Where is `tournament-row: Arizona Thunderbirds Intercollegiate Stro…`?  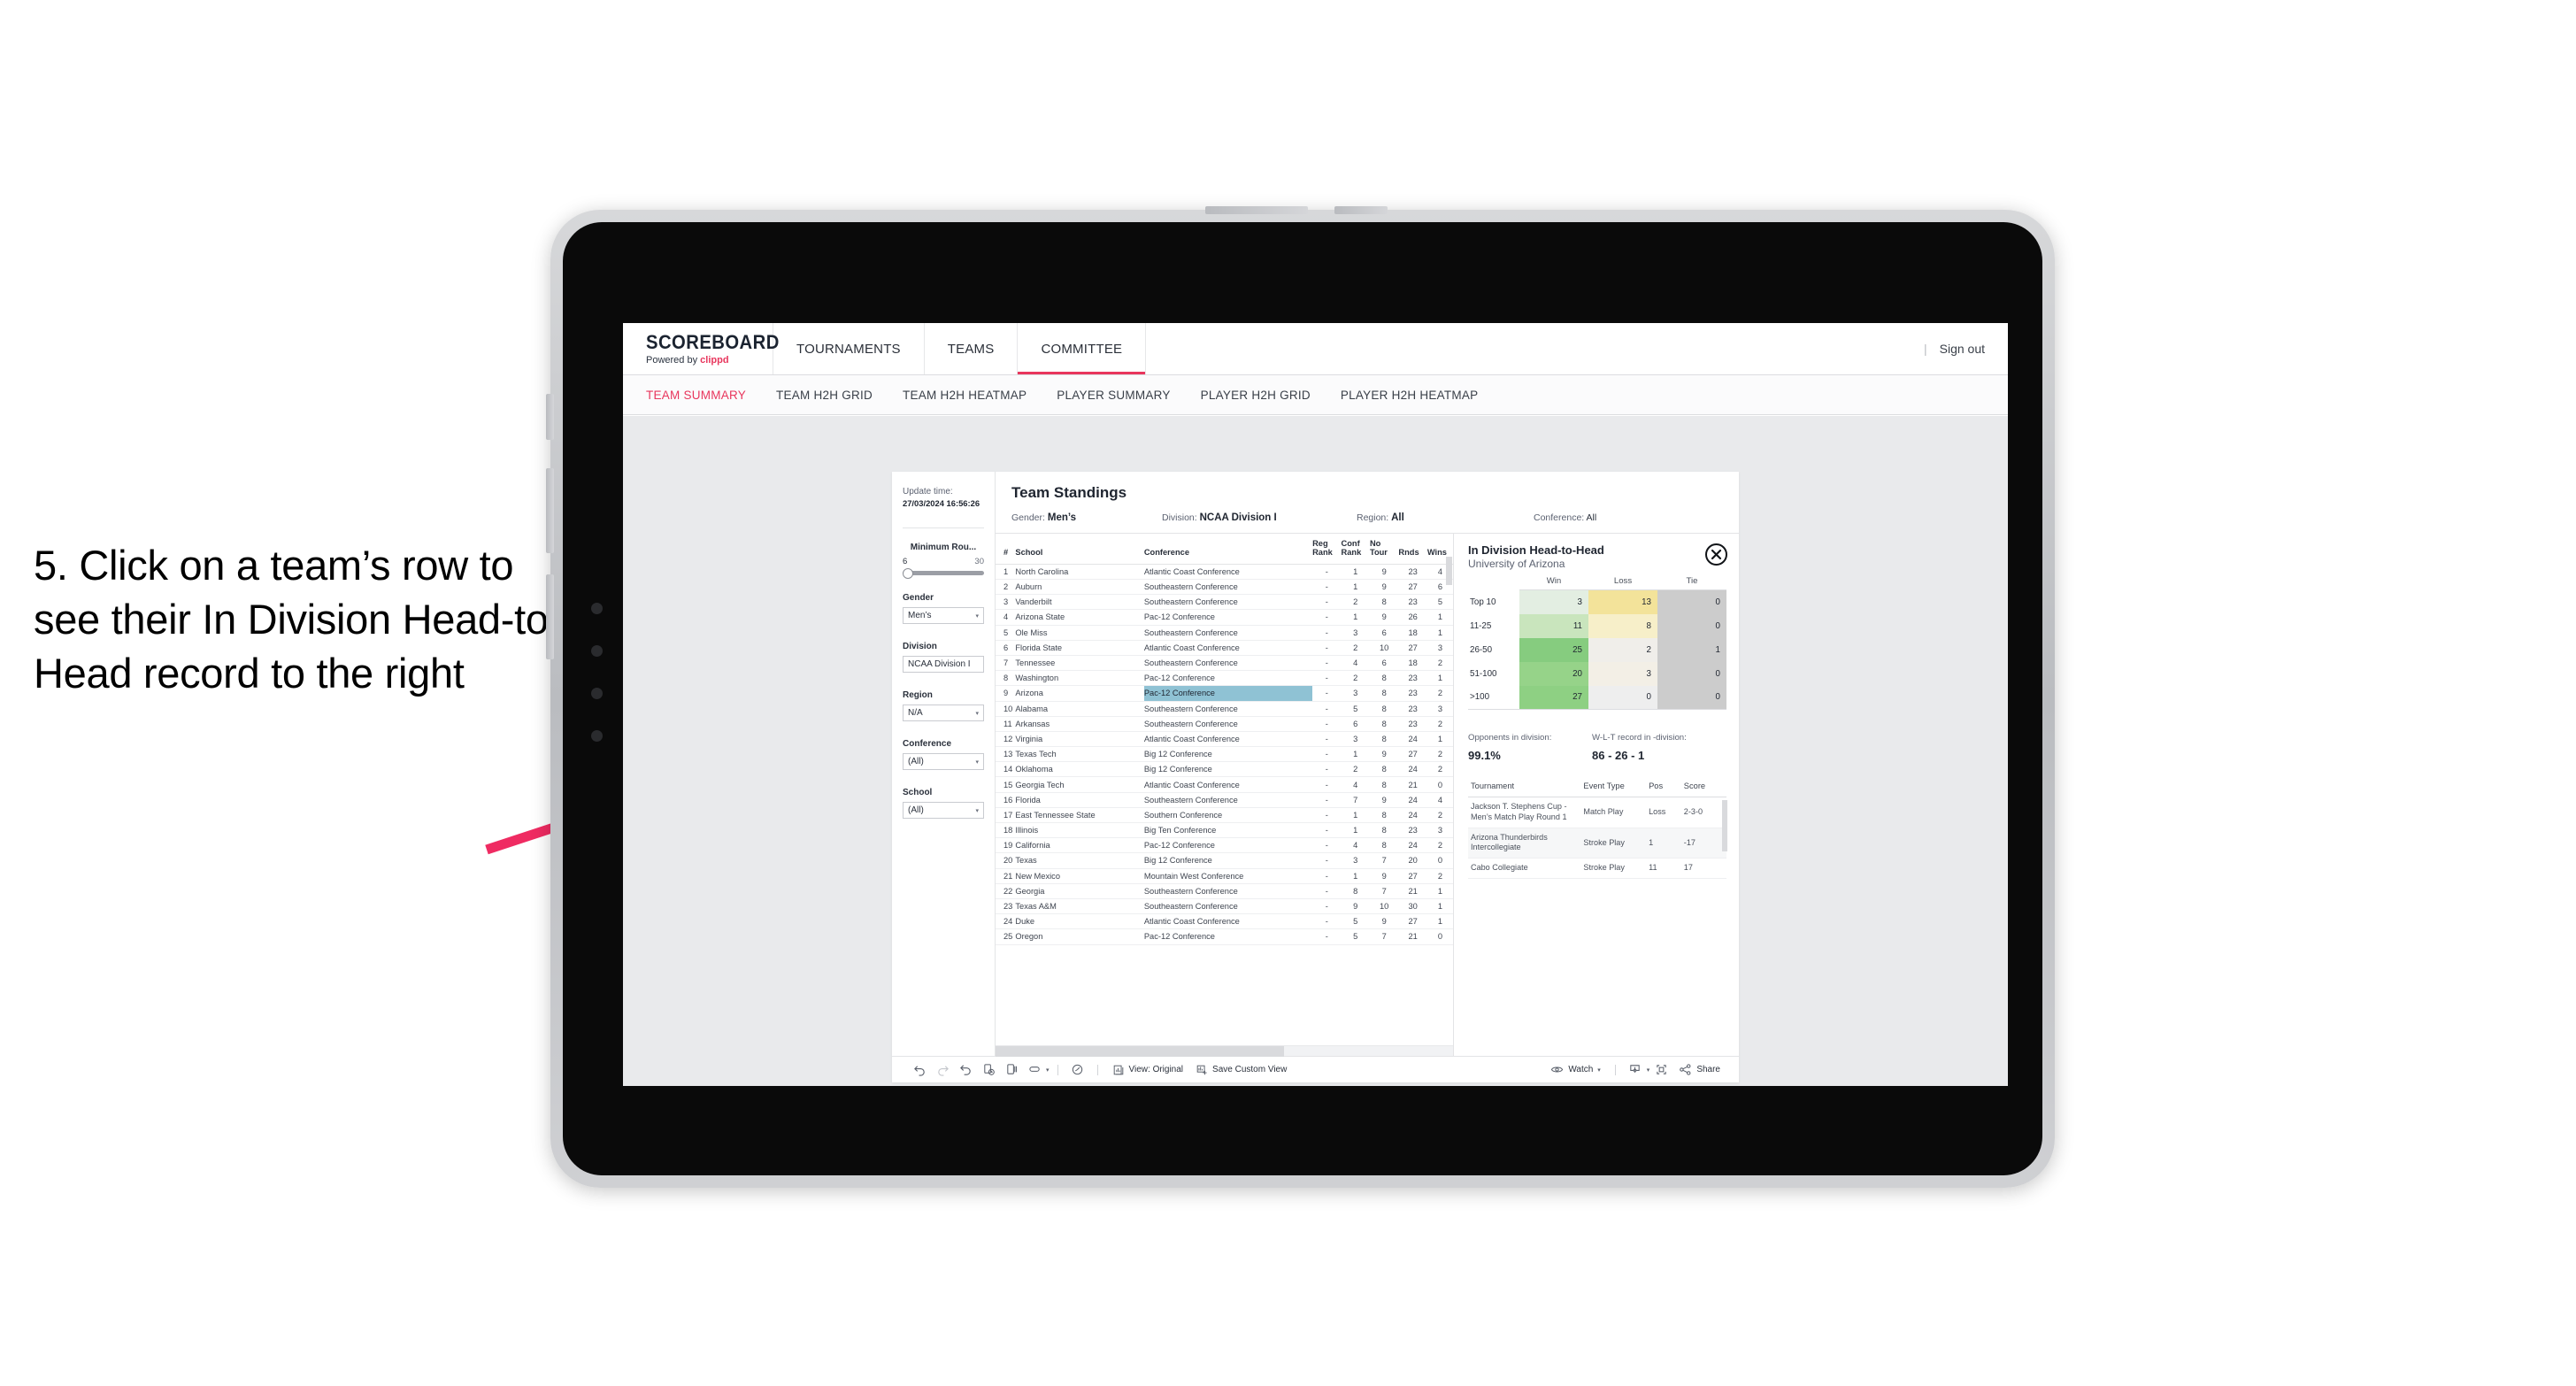 tournament-row: Arizona Thunderbirds Intercollegiate Stro… is located at coordinates (1597, 844).